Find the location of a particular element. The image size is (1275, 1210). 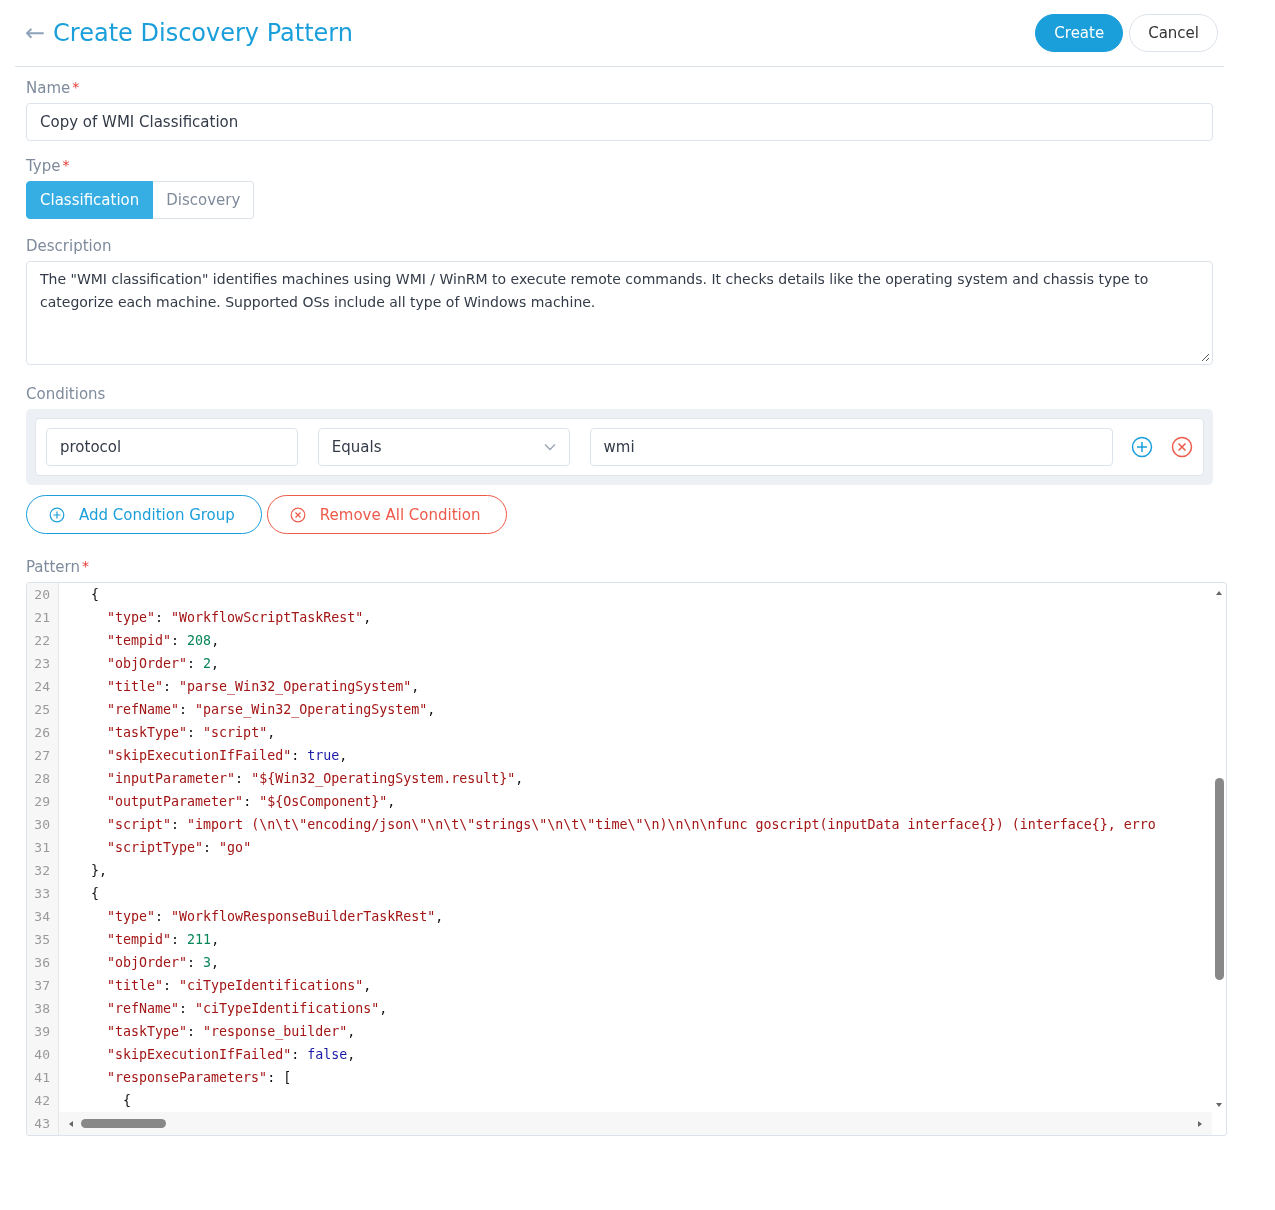

value-input: wmi is located at coordinates (851, 447).